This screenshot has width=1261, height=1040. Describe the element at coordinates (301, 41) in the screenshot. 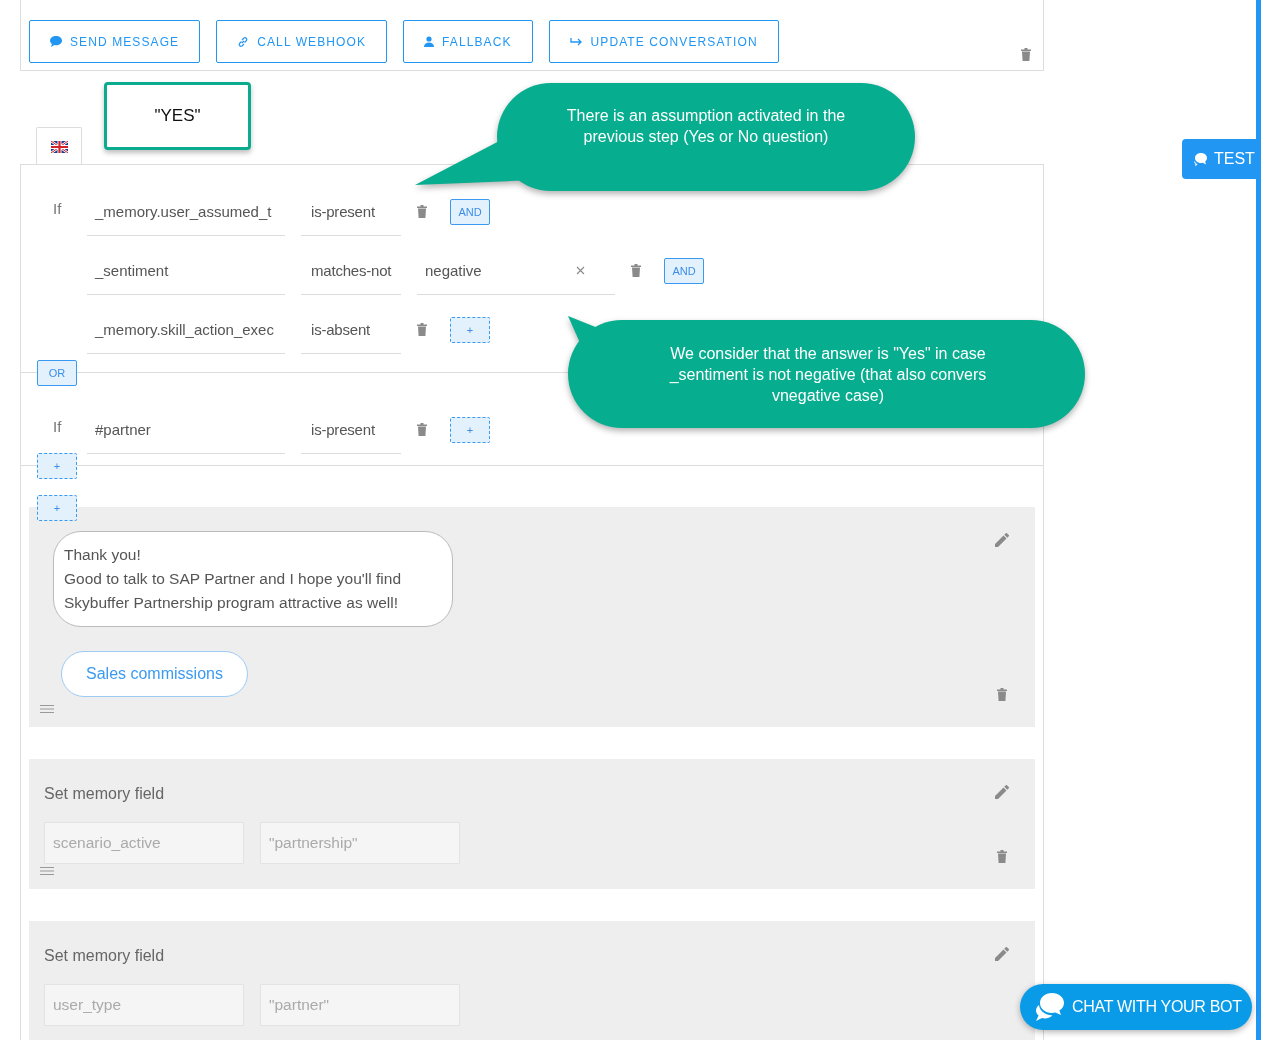

I see `action-button: CALL WEBHOOK` at that location.